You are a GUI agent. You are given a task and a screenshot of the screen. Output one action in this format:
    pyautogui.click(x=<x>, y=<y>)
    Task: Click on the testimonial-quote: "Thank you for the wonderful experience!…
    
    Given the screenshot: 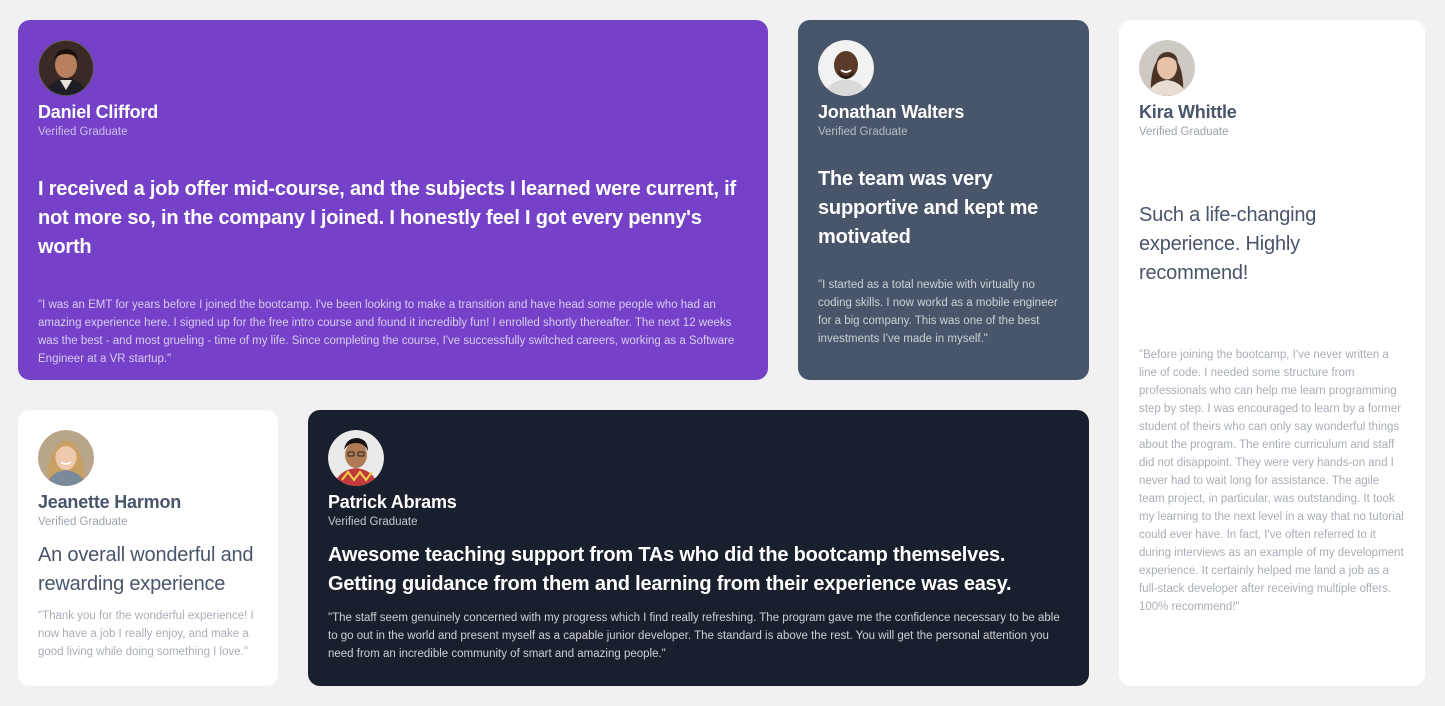 What is the action you would take?
    pyautogui.click(x=146, y=634)
    